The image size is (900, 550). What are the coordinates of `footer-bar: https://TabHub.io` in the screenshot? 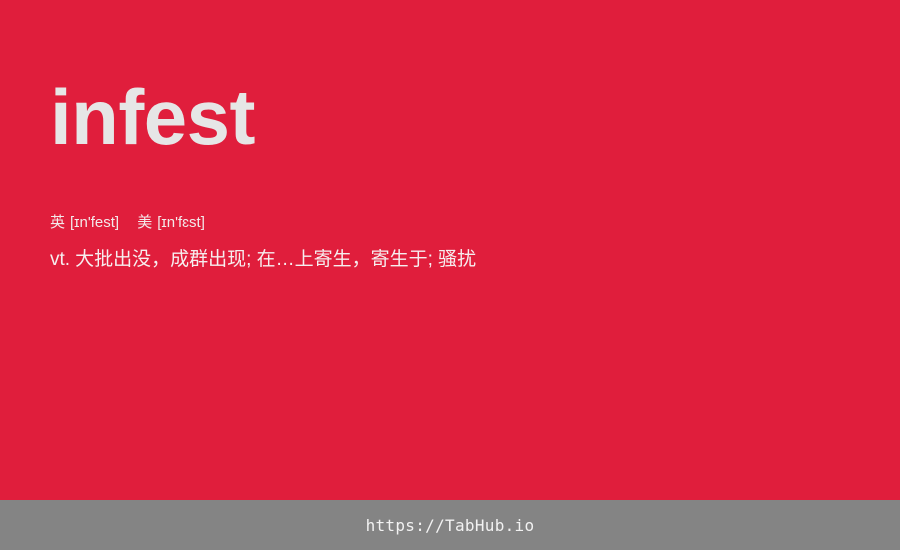 It's located at (450, 525).